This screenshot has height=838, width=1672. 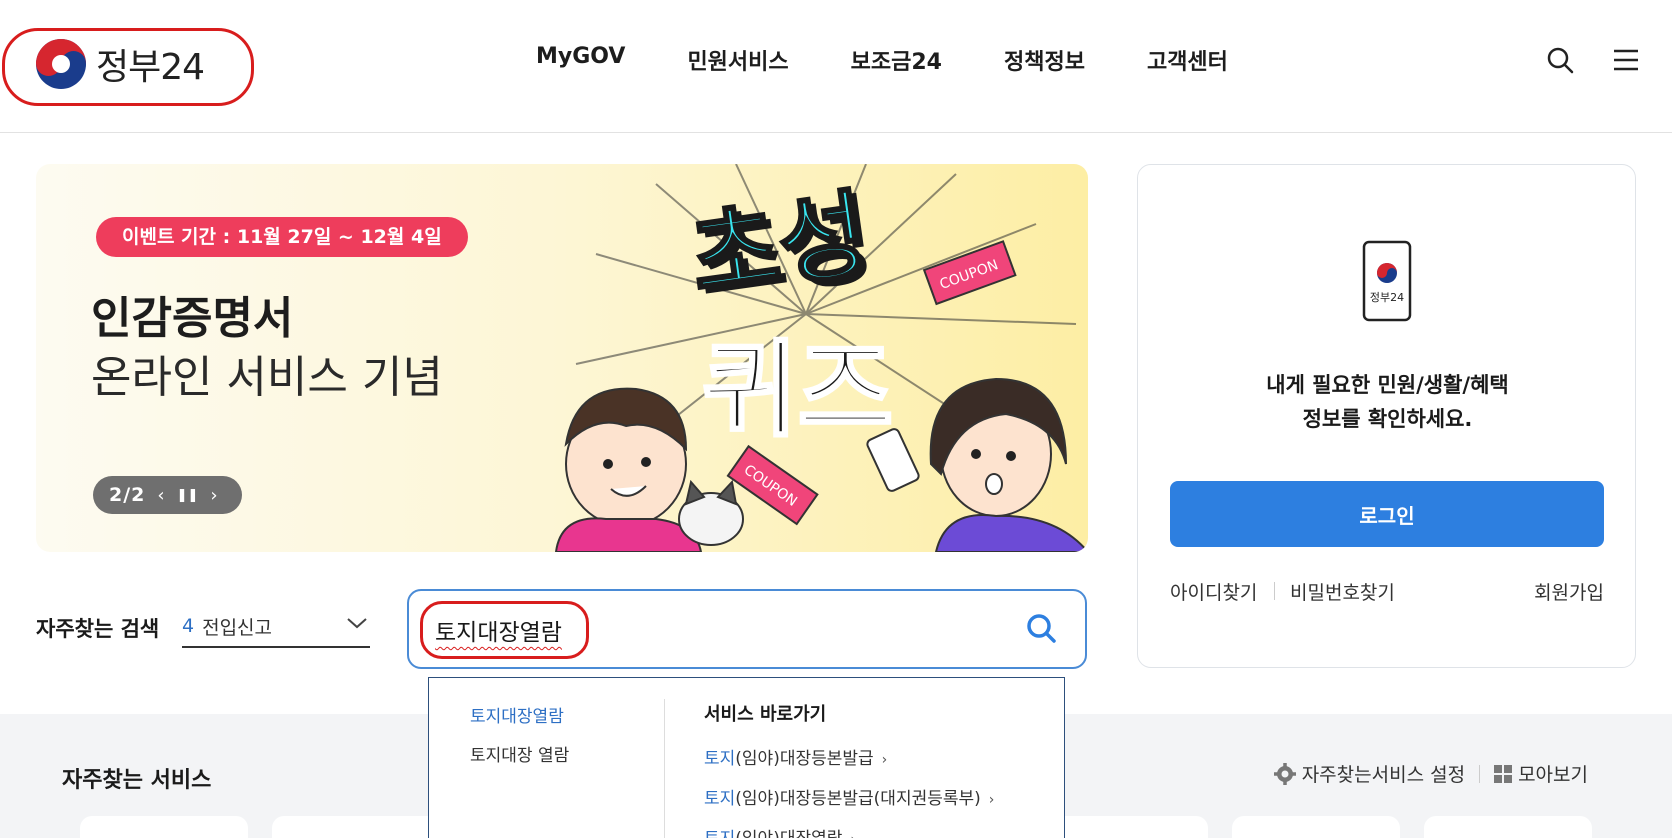 I want to click on frequent-search-label: 자주찾는 검색, so click(x=98, y=629).